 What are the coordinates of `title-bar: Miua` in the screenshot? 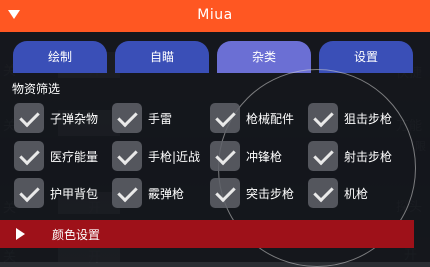 It's located at (215, 16).